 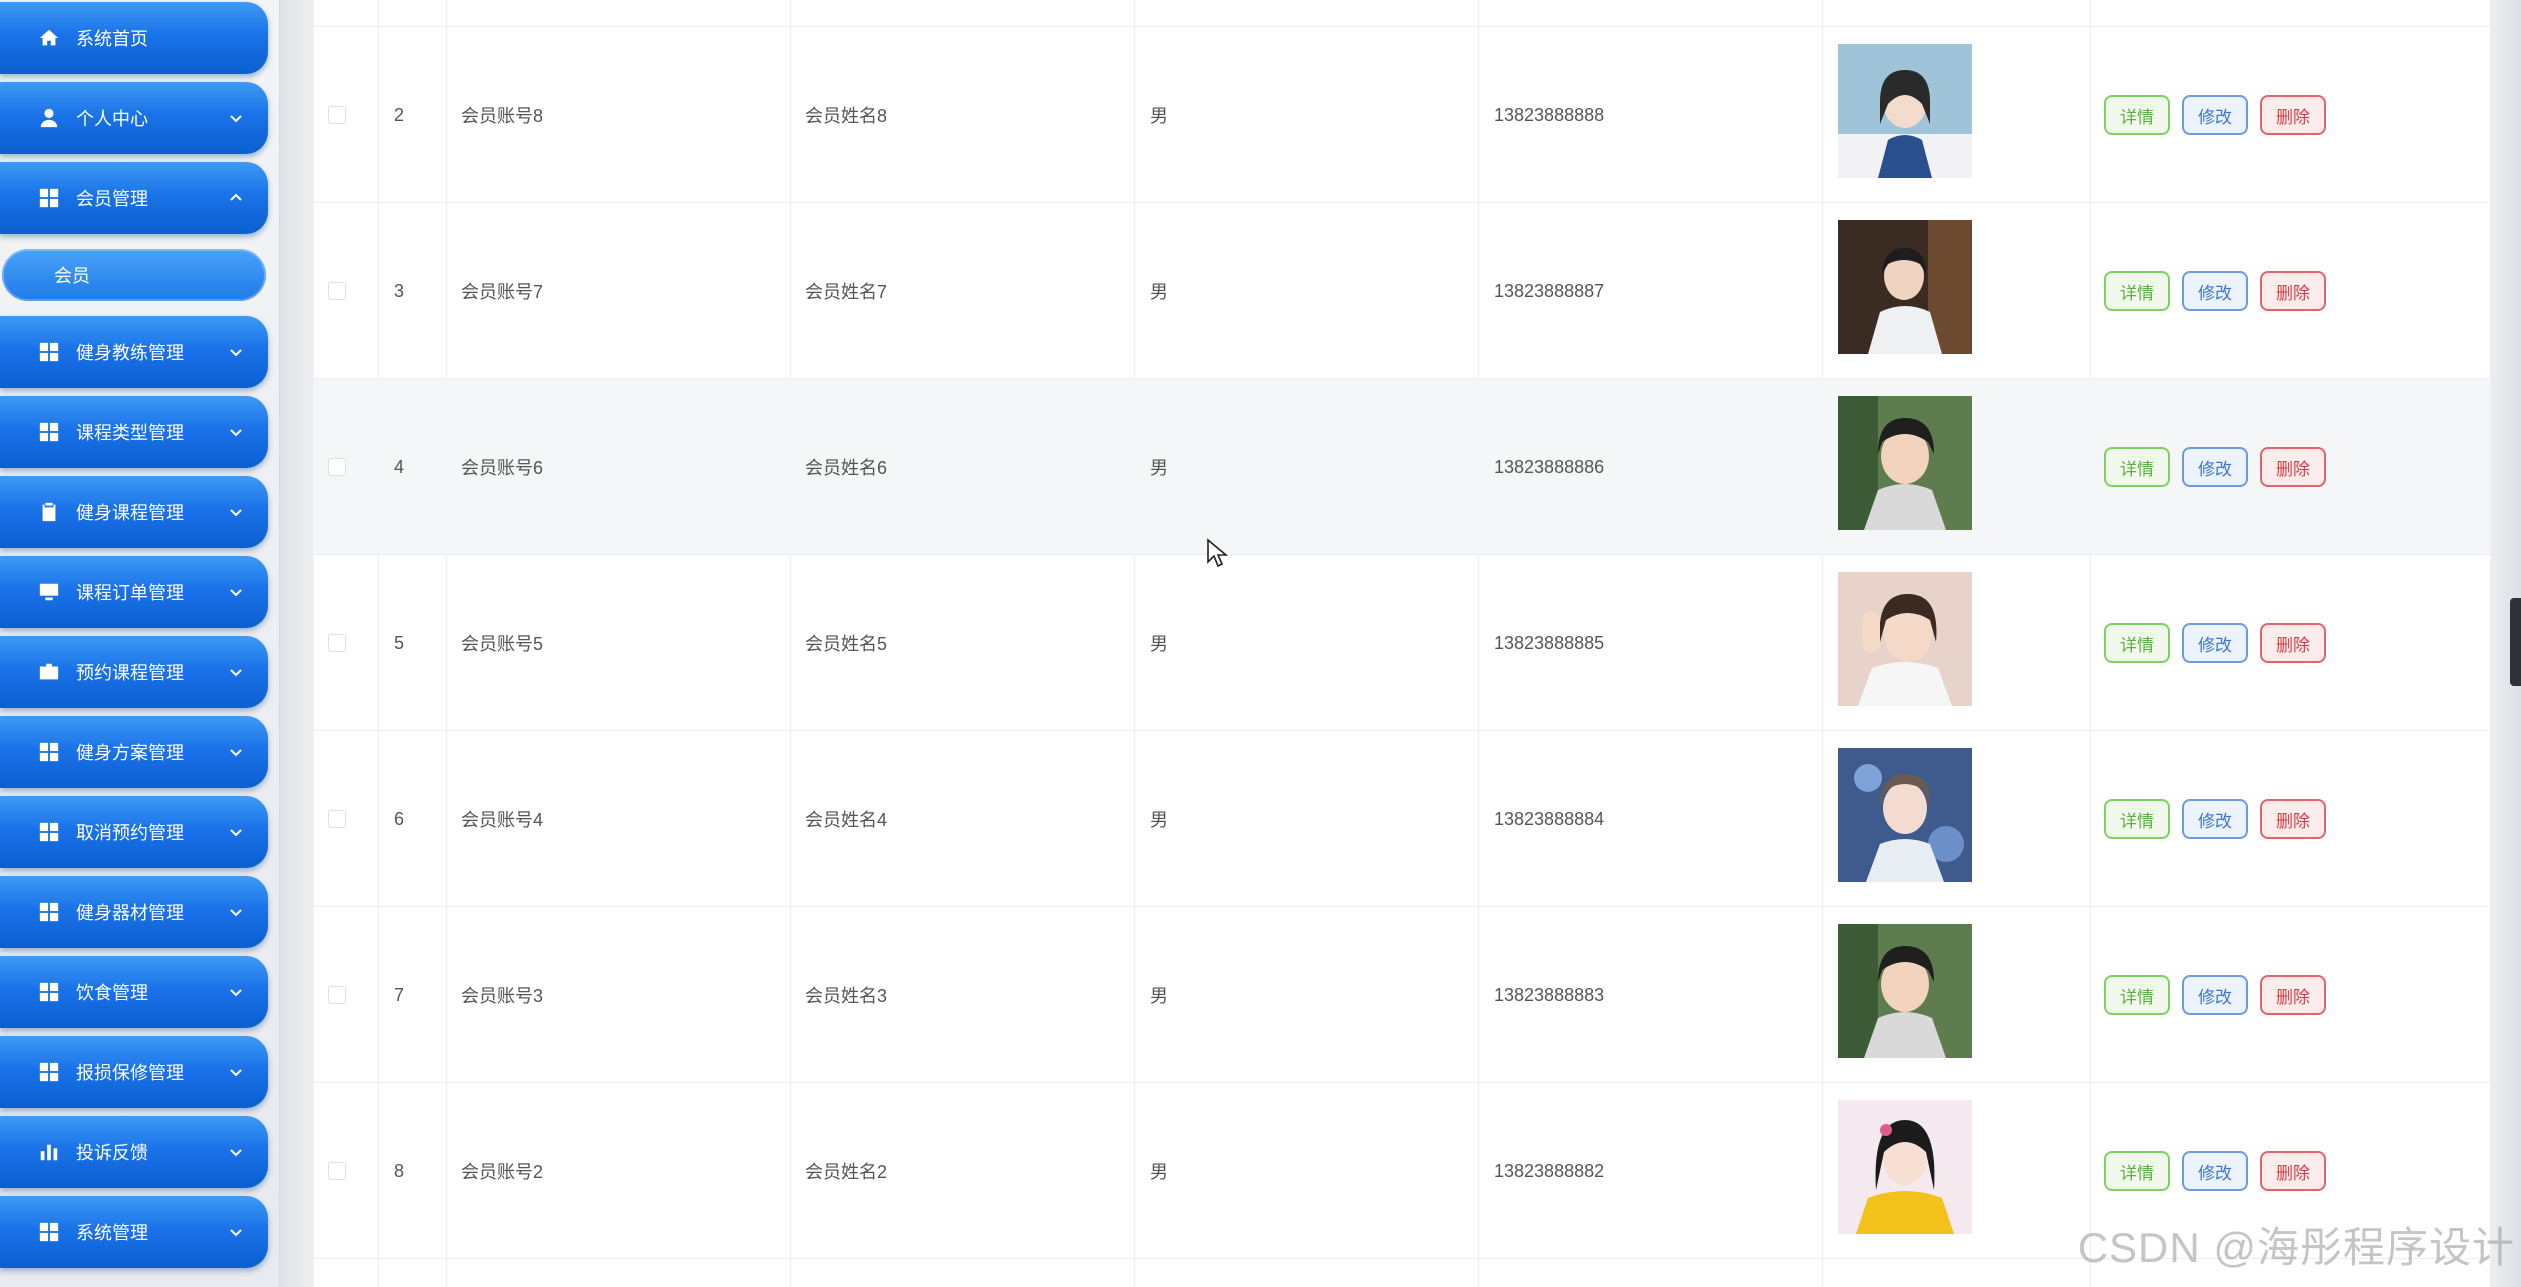 I want to click on sidebar-item-label: 会员管理, so click(x=112, y=199).